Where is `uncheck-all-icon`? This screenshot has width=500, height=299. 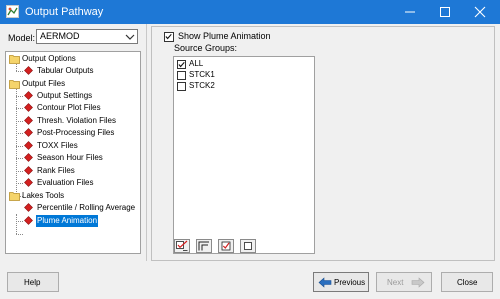
uncheck-all-icon is located at coordinates (203, 246).